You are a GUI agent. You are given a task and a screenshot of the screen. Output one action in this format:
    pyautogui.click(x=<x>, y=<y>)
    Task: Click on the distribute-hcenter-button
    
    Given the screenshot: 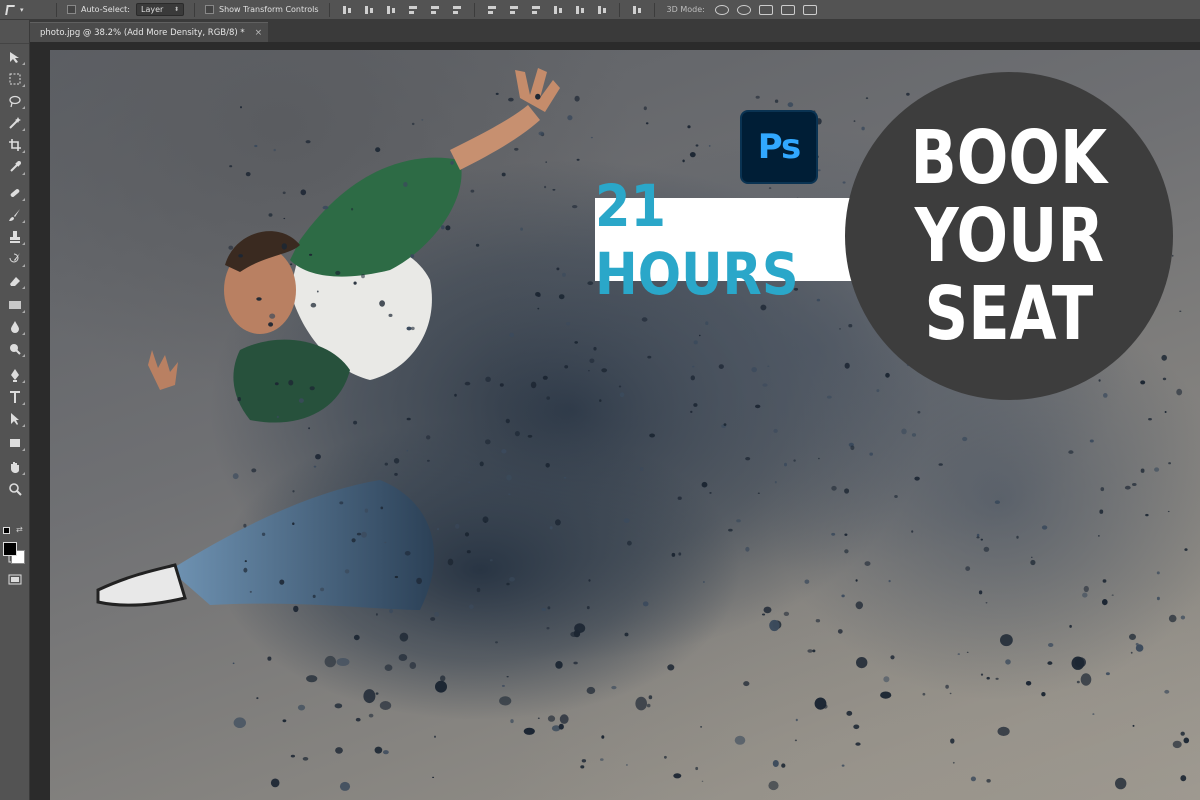 What is the action you would take?
    pyautogui.click(x=580, y=10)
    